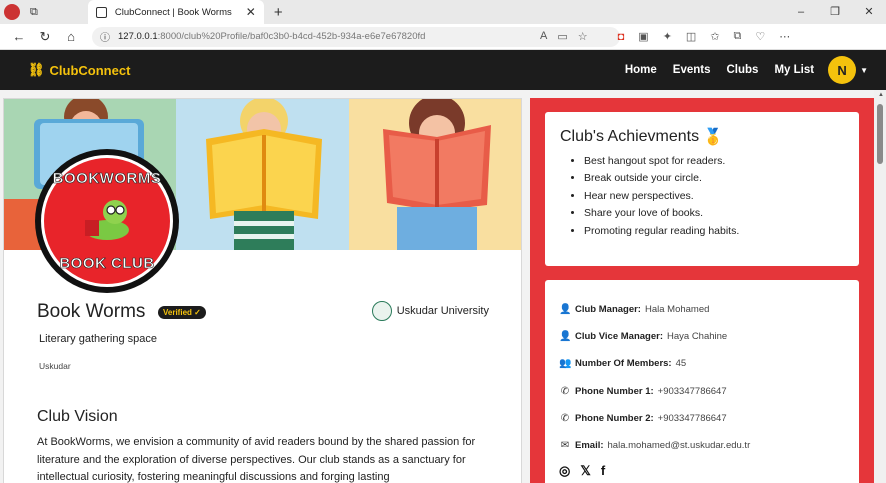  I want to click on collections-icon: ⧉, so click(738, 36).